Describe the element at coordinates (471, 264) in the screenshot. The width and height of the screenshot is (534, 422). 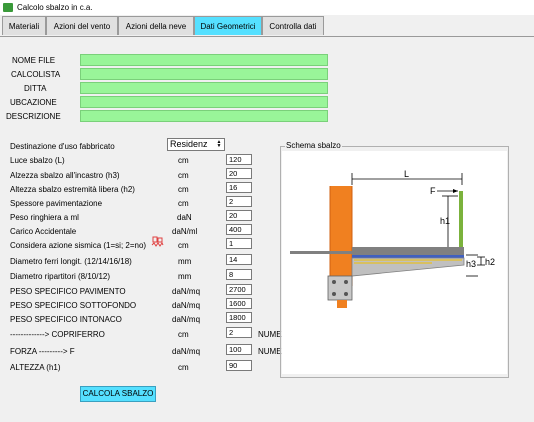
I see `label-h3: h3` at that location.